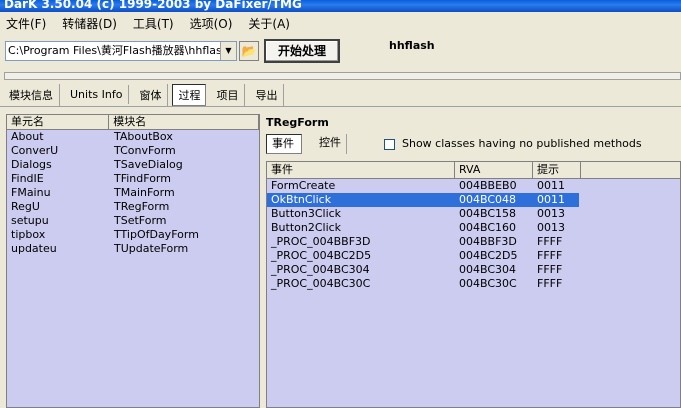 The image size is (681, 408). I want to click on list-item: ConverU TConvForm, so click(133, 151).